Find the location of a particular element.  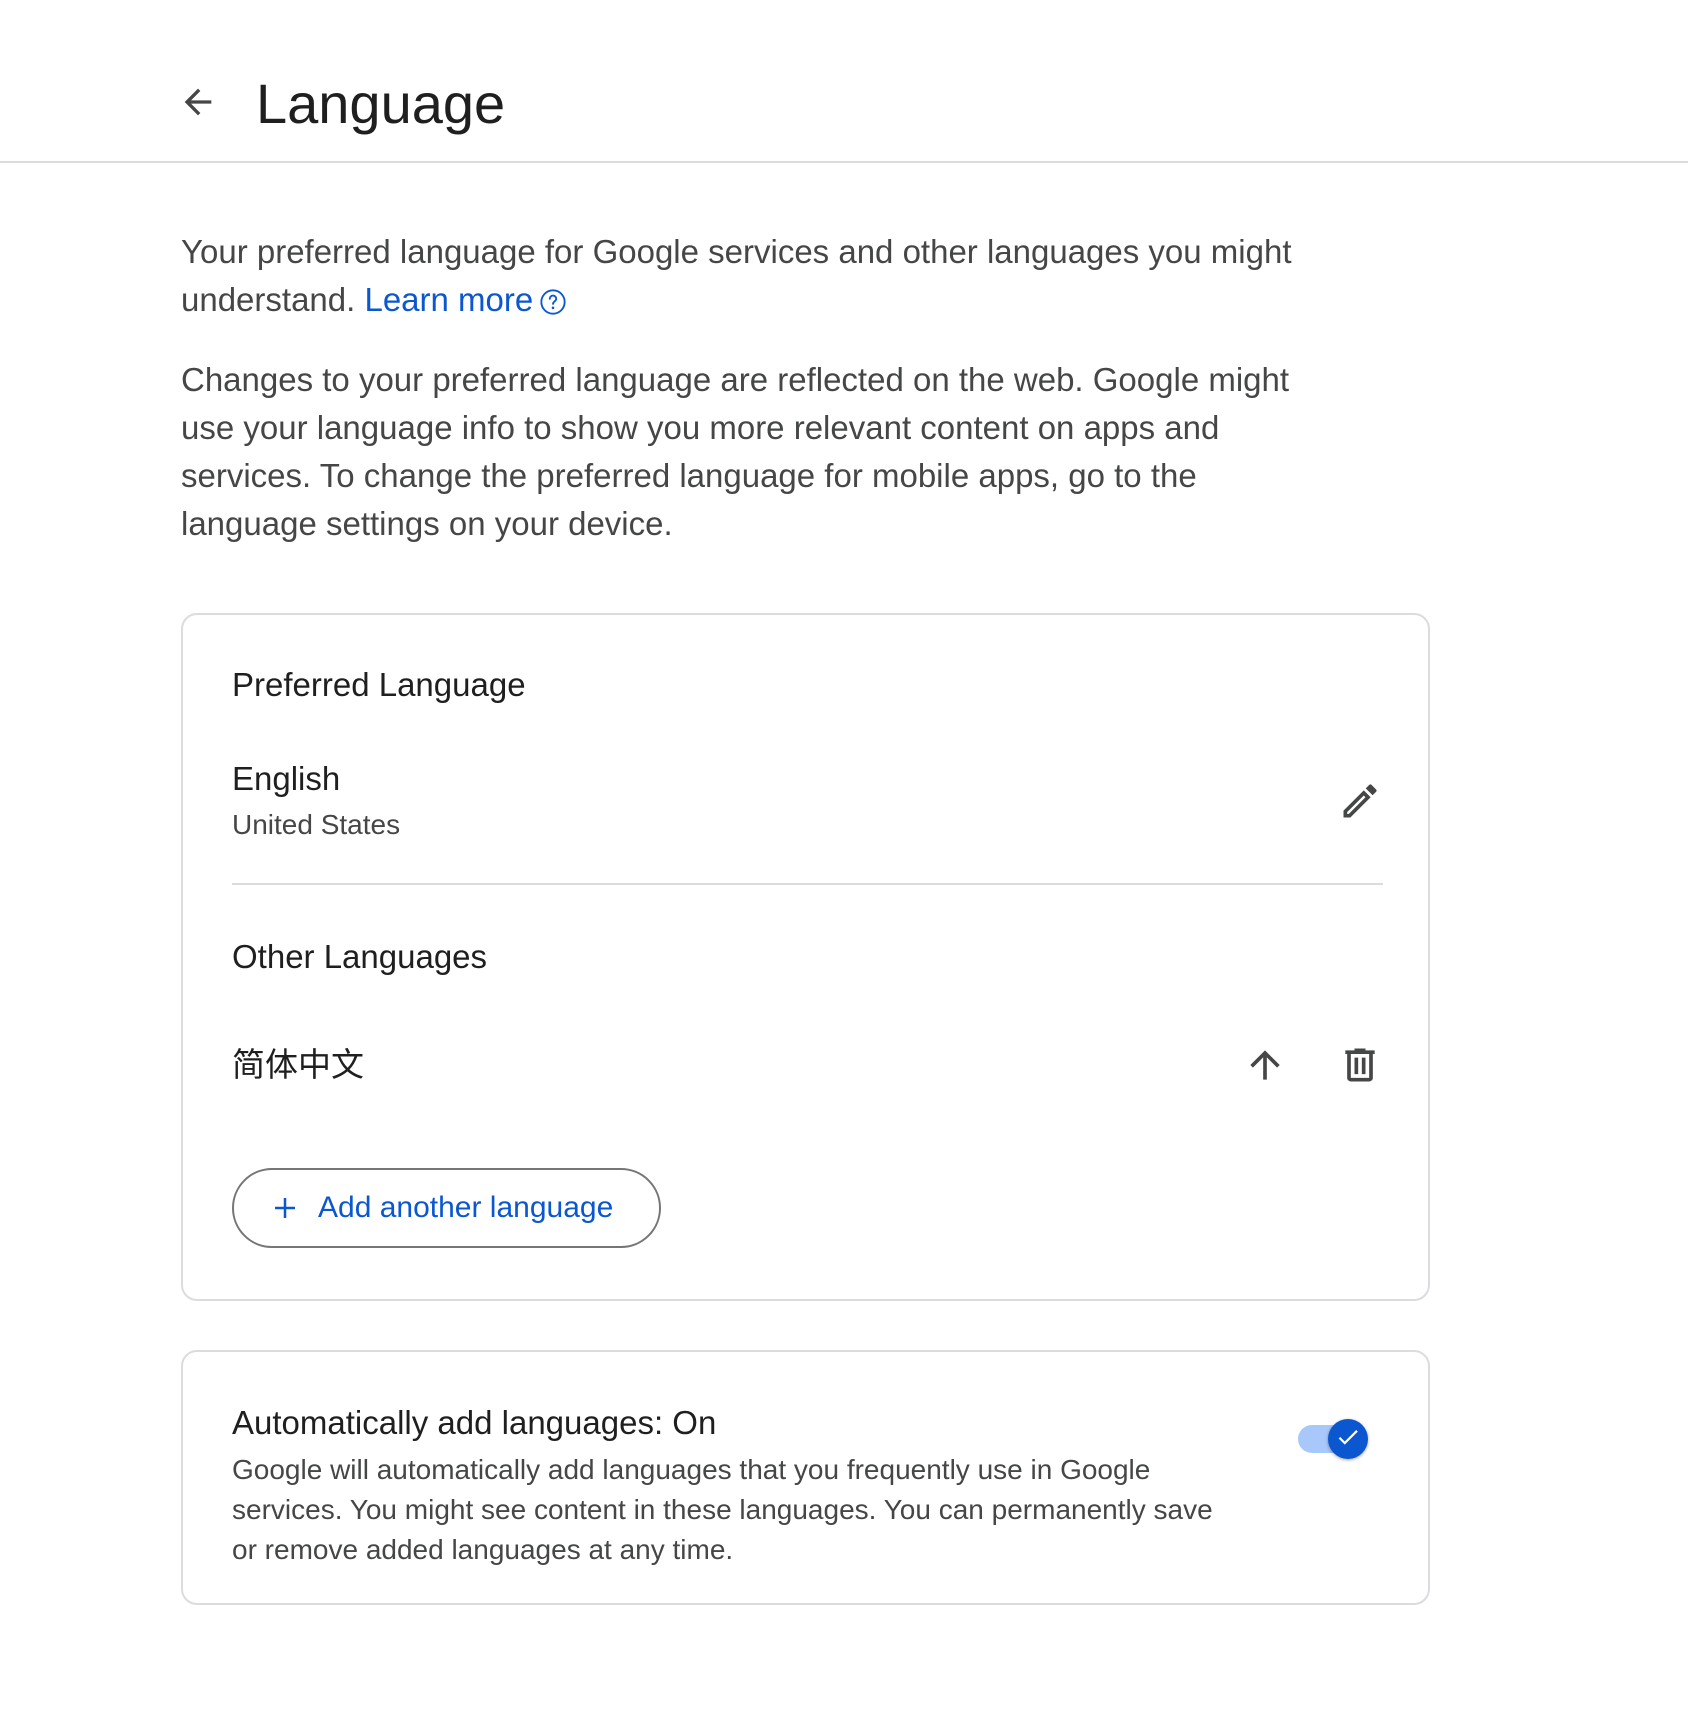

arrow-left-icon is located at coordinates (198, 104).